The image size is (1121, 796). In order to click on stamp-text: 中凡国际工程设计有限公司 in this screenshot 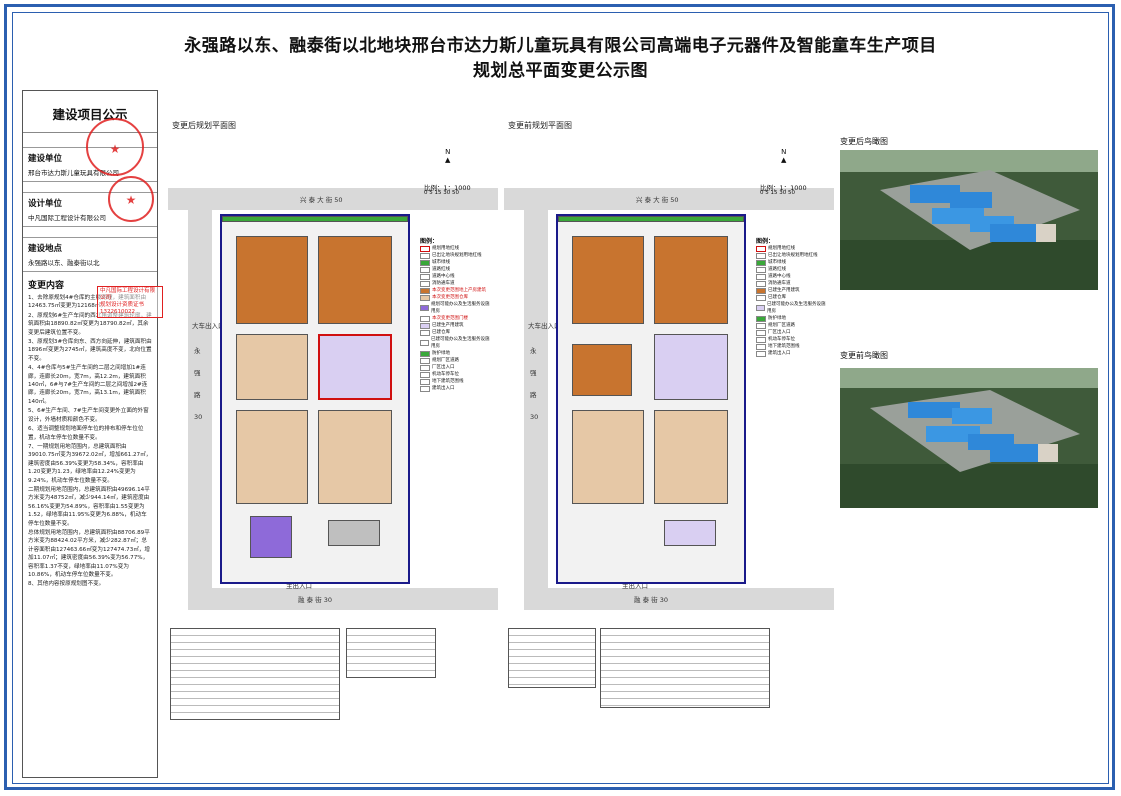, I will do `click(128, 294)`.